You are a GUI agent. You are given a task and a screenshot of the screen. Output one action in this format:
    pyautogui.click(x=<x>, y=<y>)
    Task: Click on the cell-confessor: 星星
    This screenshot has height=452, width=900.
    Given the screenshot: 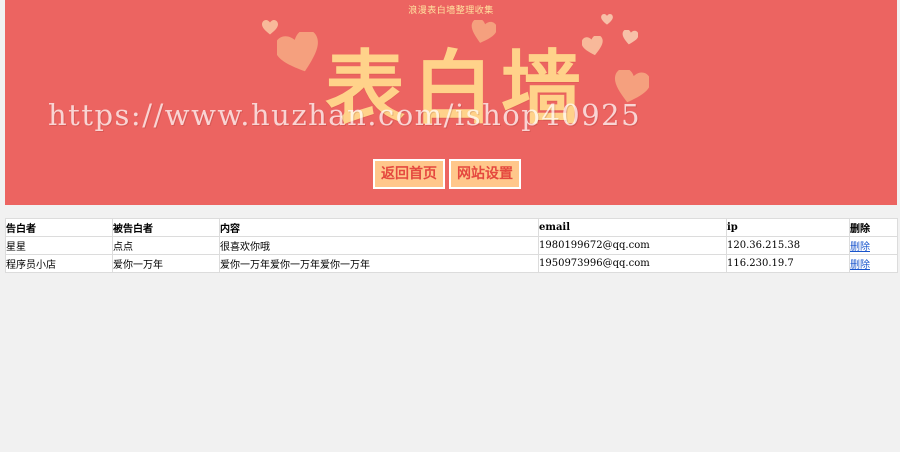 What is the action you would take?
    pyautogui.click(x=59, y=245)
    